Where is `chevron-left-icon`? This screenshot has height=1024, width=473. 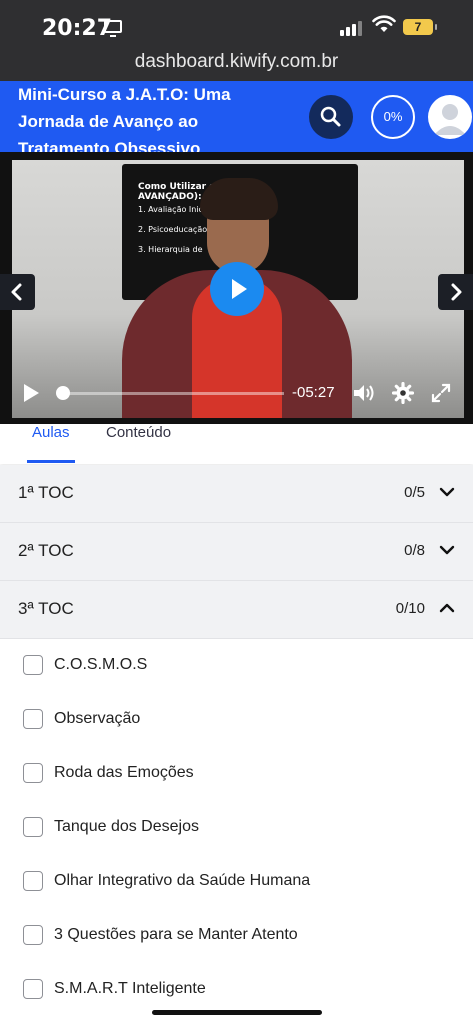
chevron-left-icon is located at coordinates (16, 292).